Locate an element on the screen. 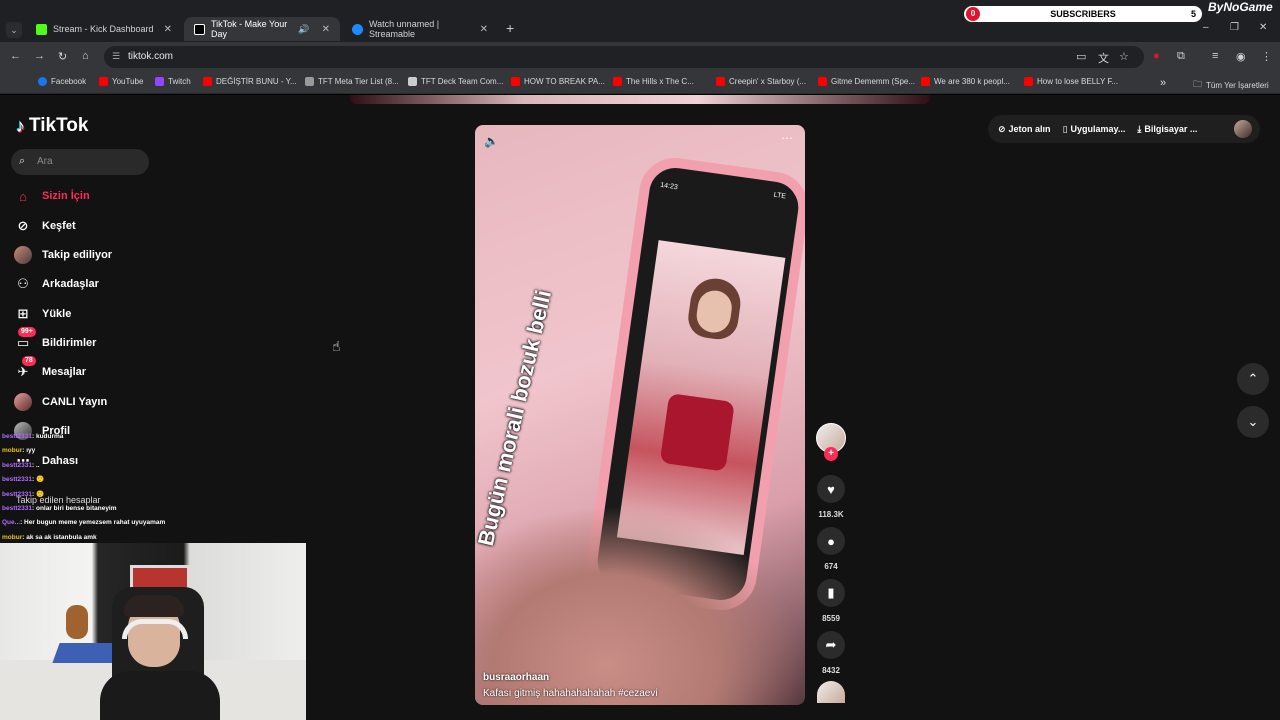 This screenshot has height=720, width=1280. user-avatar is located at coordinates (1243, 129).